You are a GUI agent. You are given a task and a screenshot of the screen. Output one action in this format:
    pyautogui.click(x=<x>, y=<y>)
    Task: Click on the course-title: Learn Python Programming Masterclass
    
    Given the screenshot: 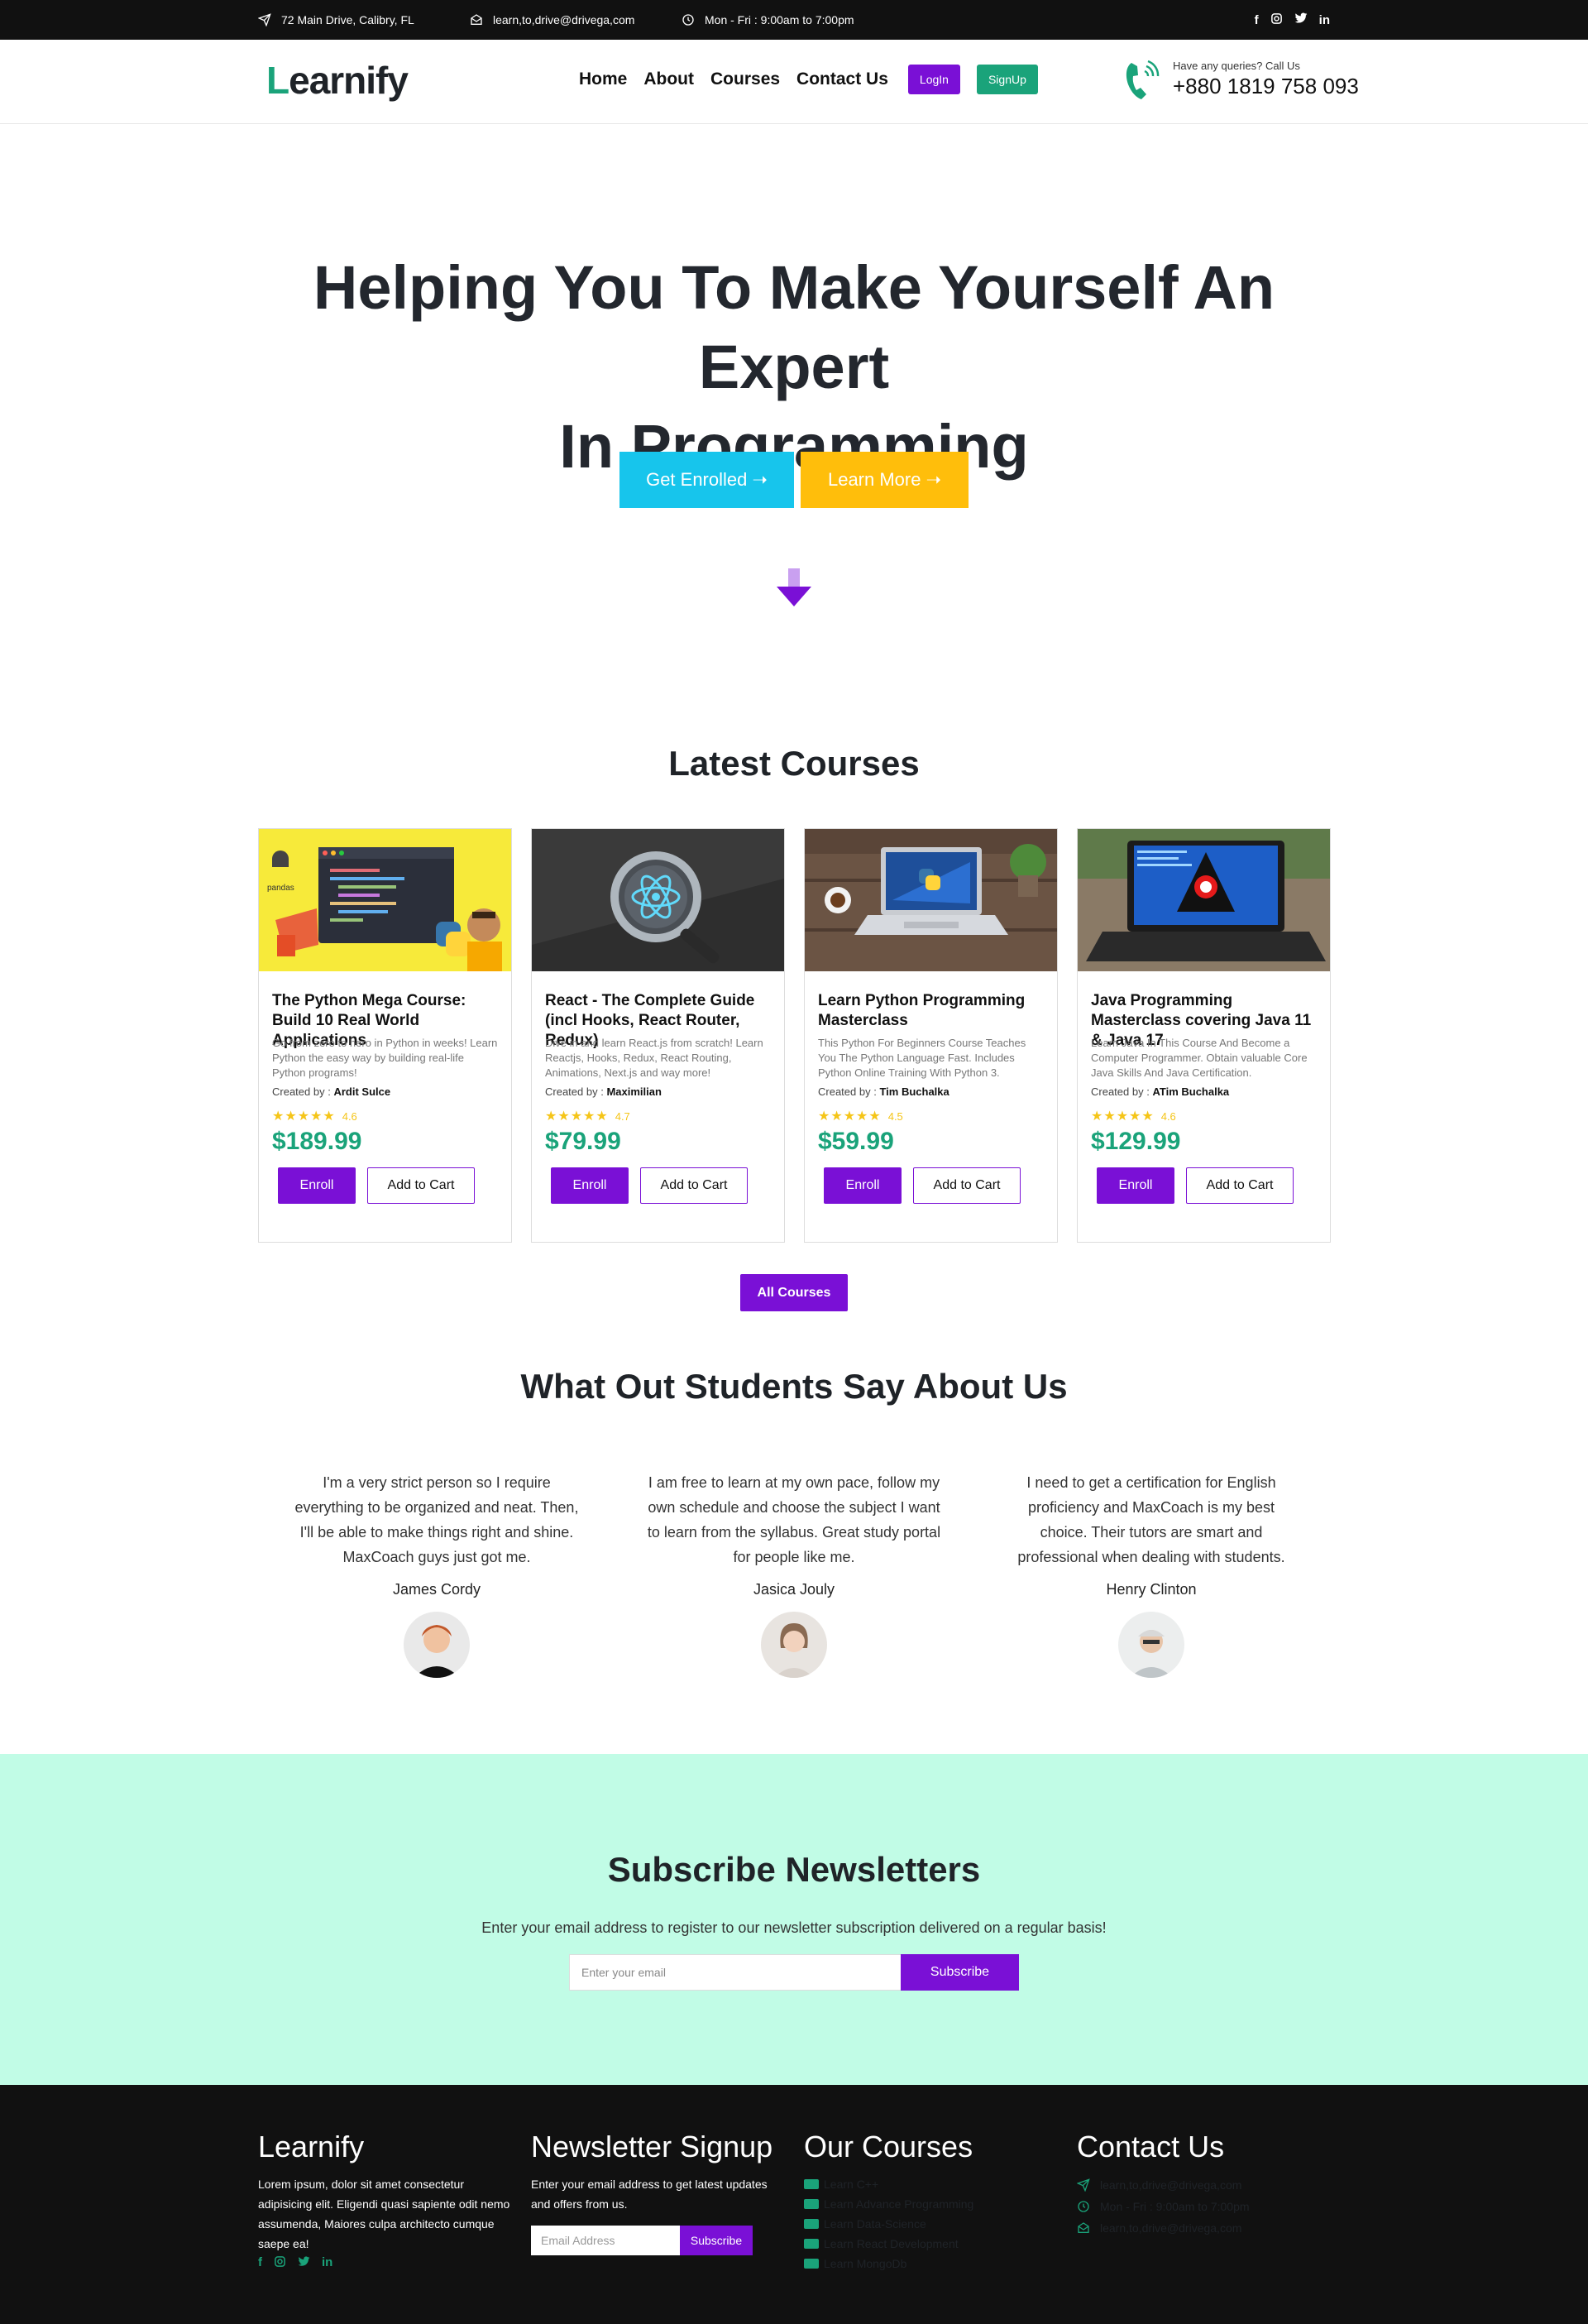 What is the action you would take?
    pyautogui.click(x=931, y=1011)
    